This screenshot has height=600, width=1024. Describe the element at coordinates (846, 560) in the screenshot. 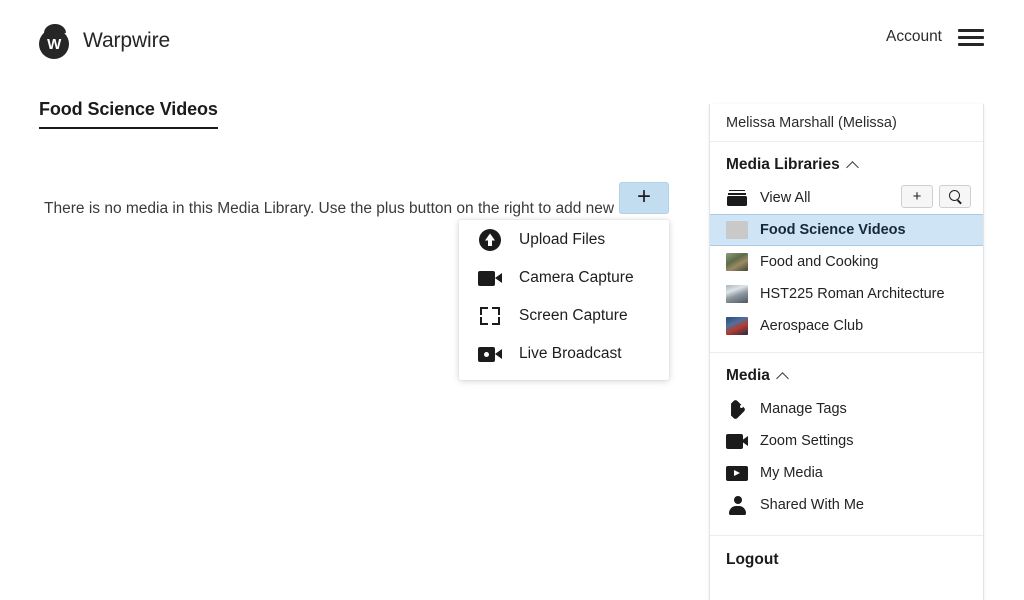

I see `logout-button: Logout` at that location.